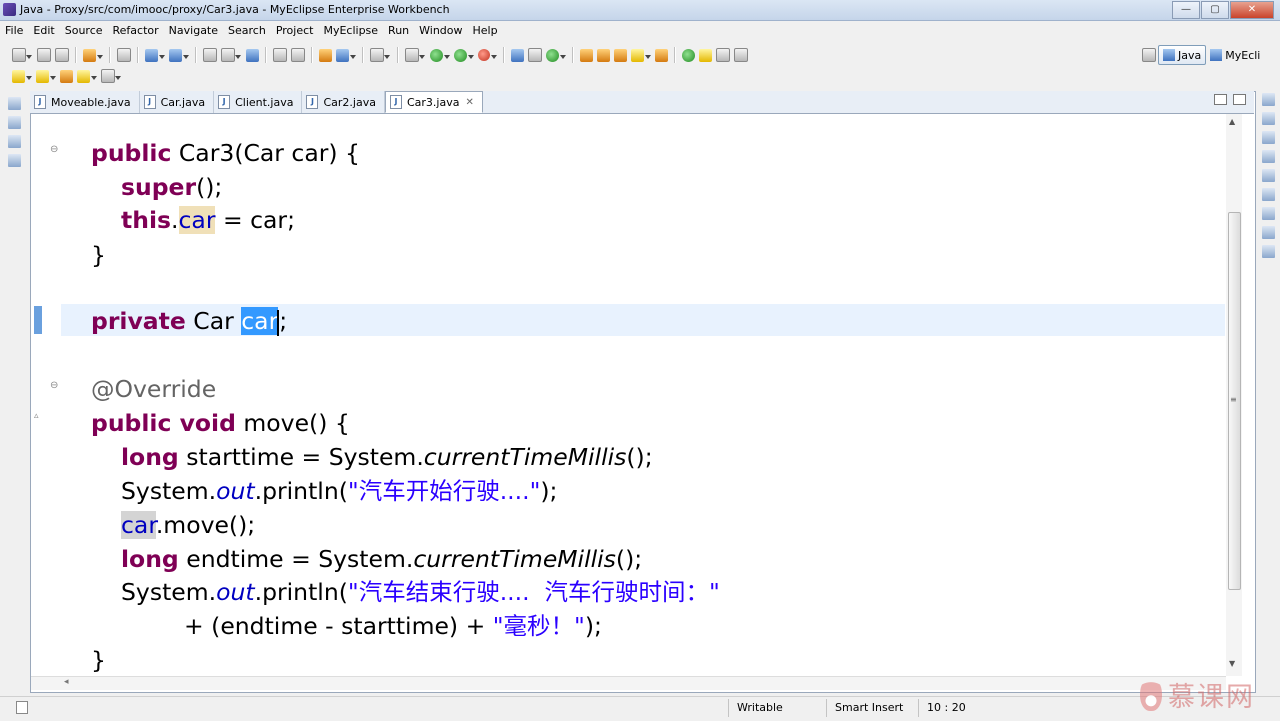  What do you see at coordinates (1235, 55) in the screenshot?
I see `perspective-myeclipse: MyEcli` at bounding box center [1235, 55].